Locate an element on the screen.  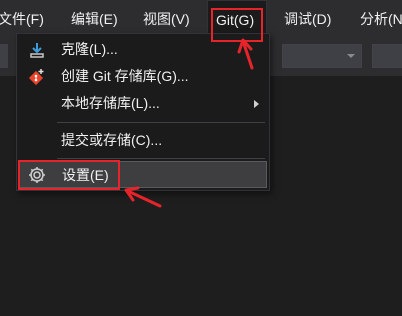
menu-debug: 调试(D) is located at coordinates (307, 17).